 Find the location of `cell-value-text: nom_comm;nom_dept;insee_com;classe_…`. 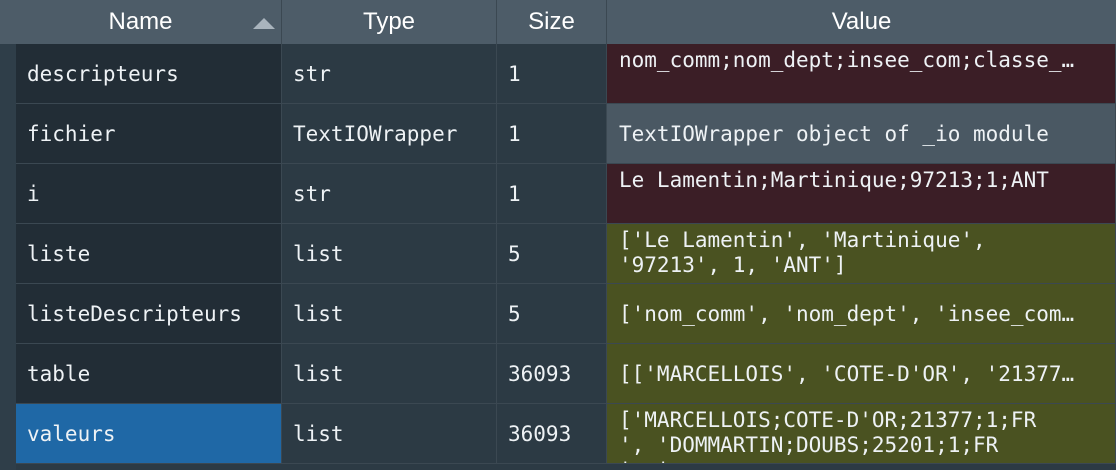

cell-value-text: nom_comm;nom_dept;insee_com;classe_… is located at coordinates (847, 60).